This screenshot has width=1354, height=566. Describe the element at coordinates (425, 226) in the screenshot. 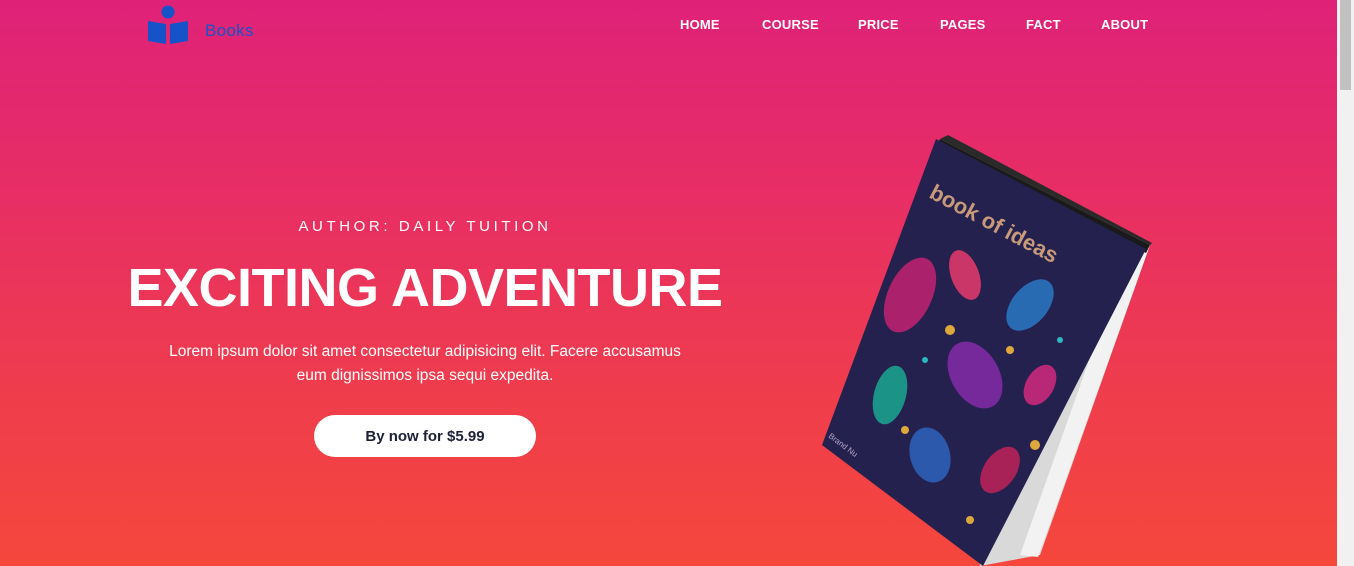

I see `author-line: AUTHOR: DAILY TUITION` at that location.